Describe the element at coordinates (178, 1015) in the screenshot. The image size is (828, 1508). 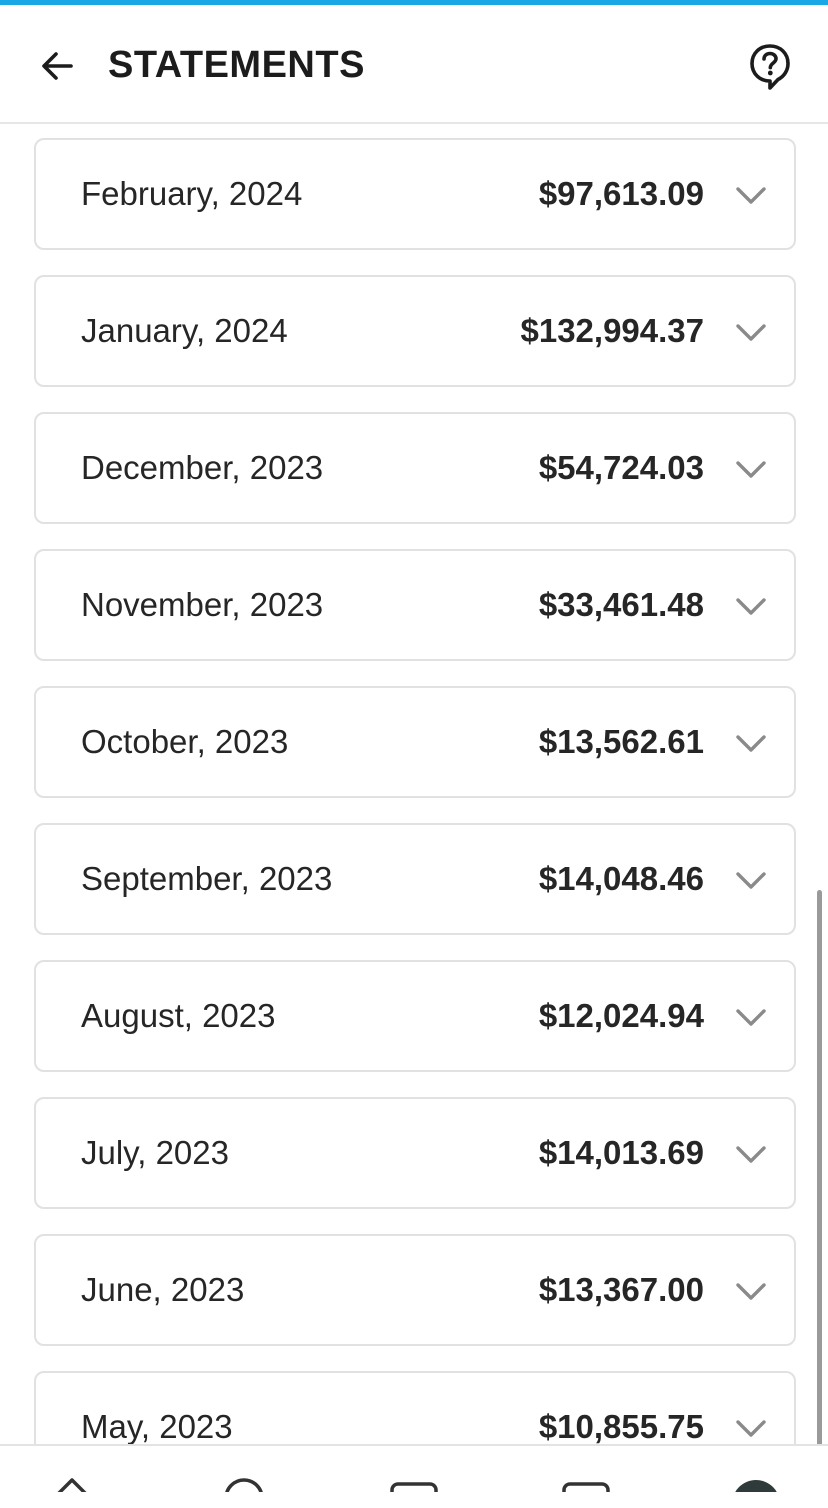
I see `statement-date: August, 2023` at that location.